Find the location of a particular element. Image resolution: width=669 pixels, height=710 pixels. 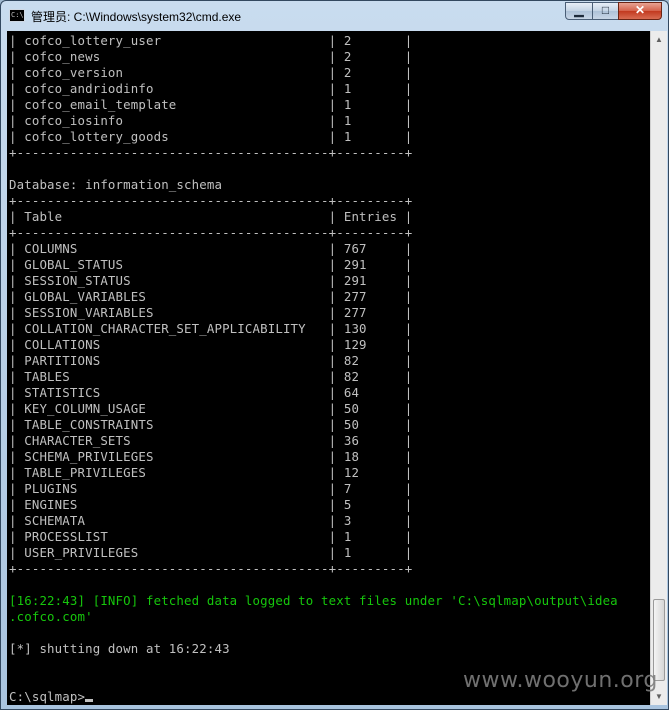

minimize-button: ▁ is located at coordinates (579, 11).